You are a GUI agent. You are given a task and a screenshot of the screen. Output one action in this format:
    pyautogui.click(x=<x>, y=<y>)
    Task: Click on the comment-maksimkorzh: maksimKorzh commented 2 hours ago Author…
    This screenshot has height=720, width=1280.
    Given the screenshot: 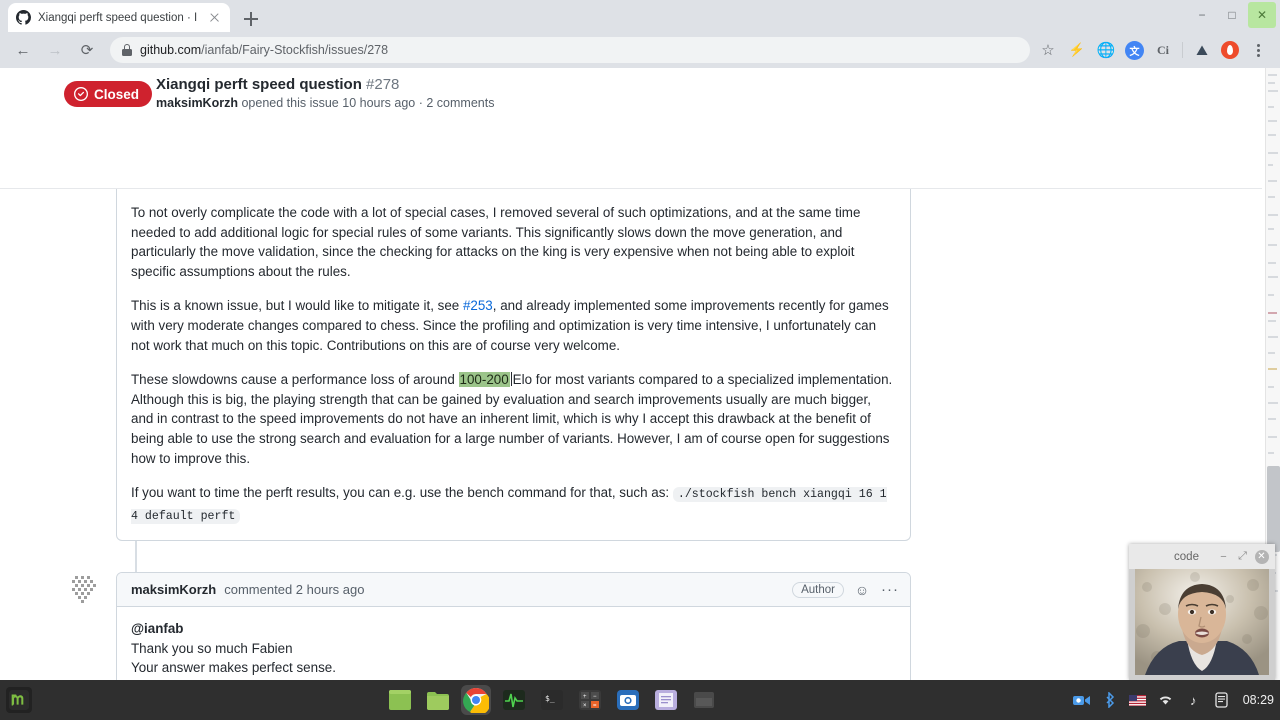 What is the action you would take?
    pyautogui.click(x=513, y=626)
    